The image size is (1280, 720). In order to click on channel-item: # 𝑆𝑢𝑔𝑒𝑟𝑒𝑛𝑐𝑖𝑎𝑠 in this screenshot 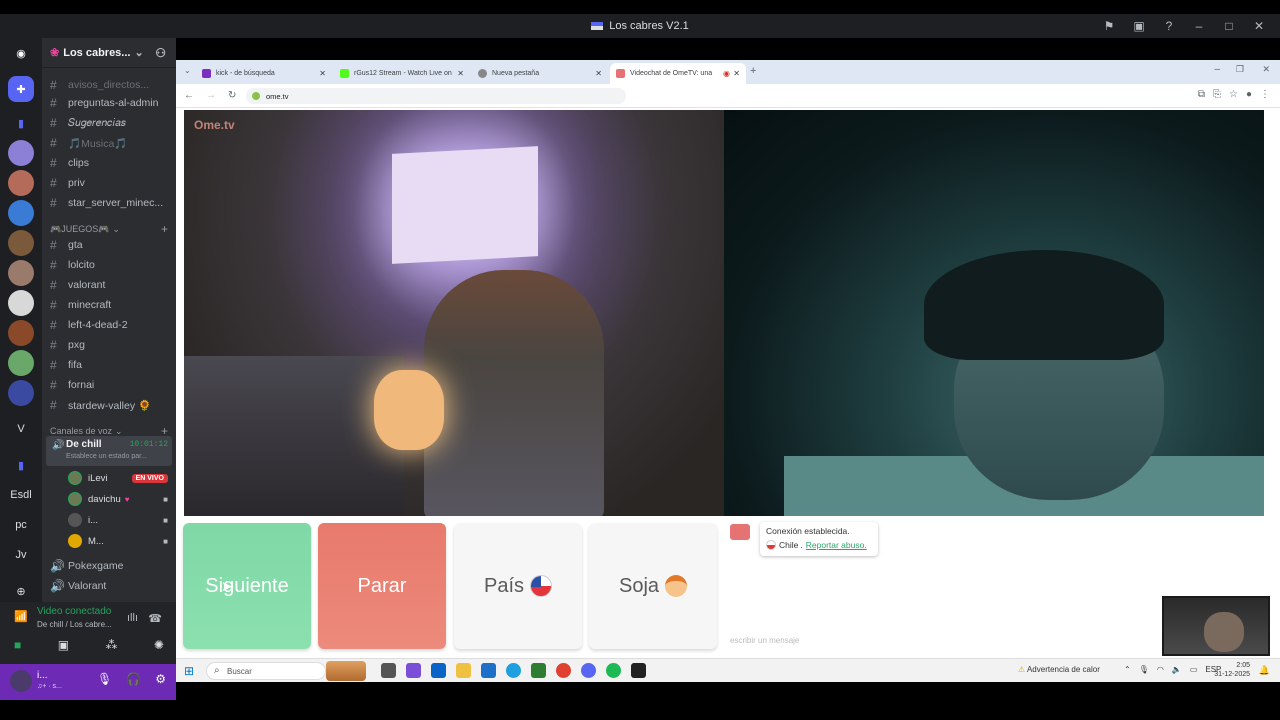, I will do `click(88, 123)`.